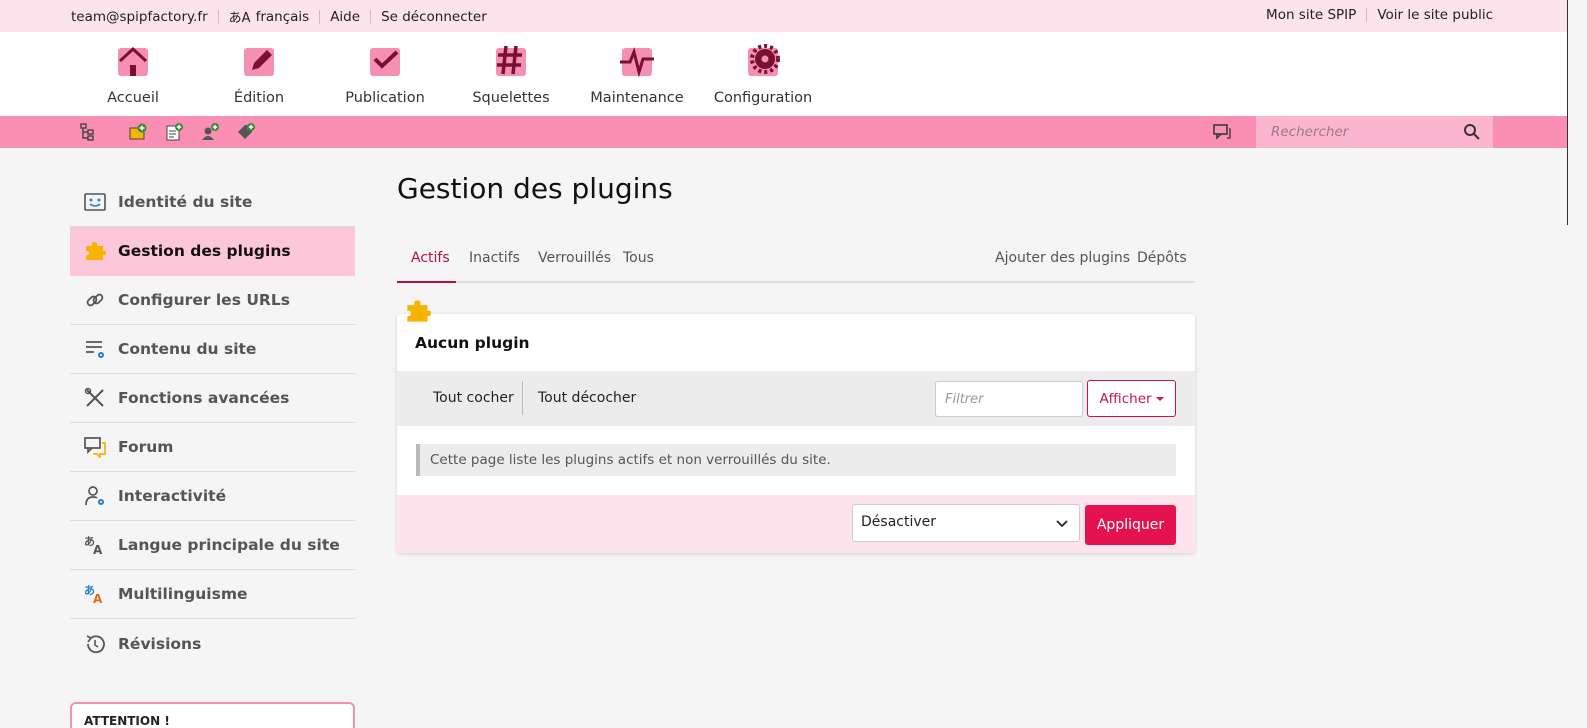 The image size is (1587, 728). Describe the element at coordinates (1125, 398) in the screenshot. I see `show-button-label: Afficher` at that location.